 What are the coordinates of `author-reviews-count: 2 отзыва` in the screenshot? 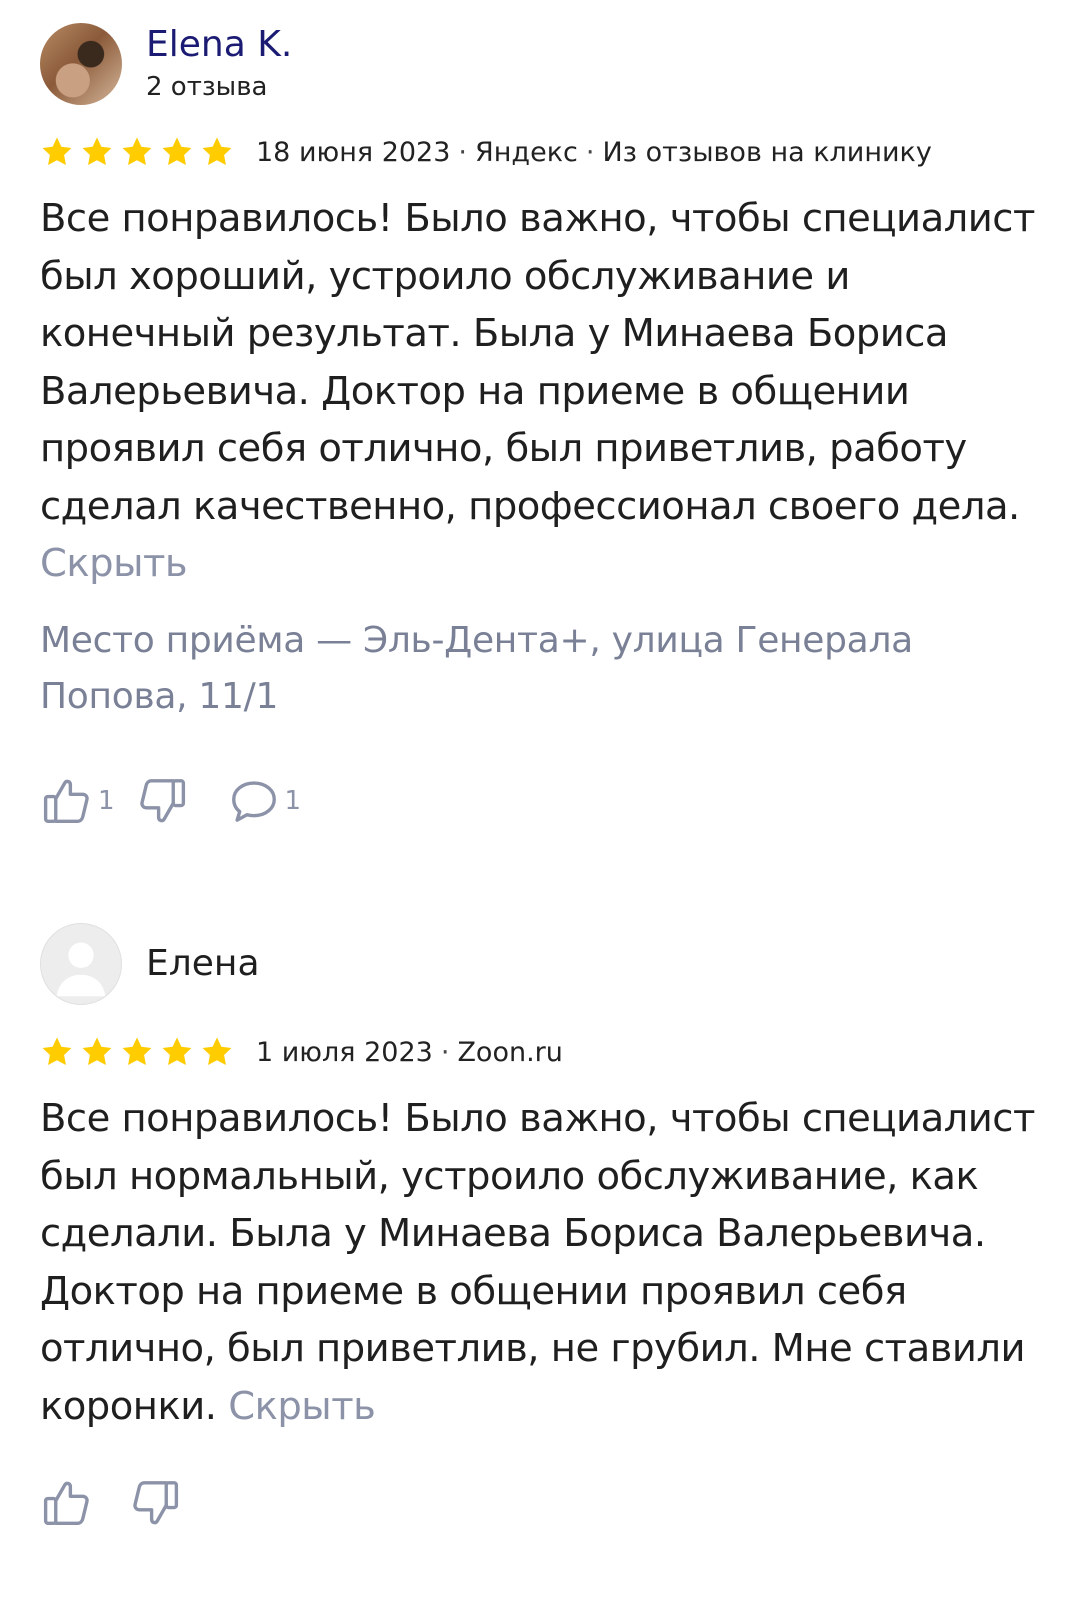 It's located at (207, 87).